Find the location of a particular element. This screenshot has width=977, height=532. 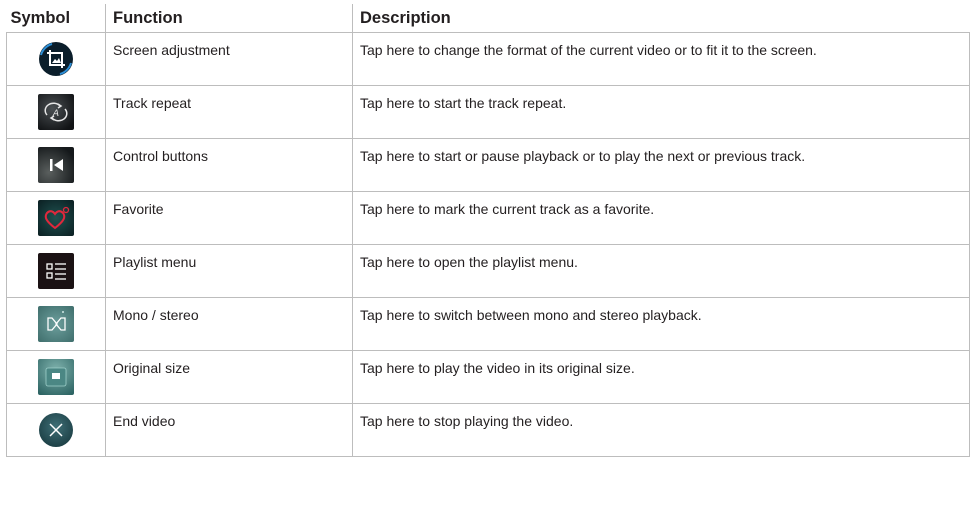

track-repeat-icon: A is located at coordinates (56, 112).